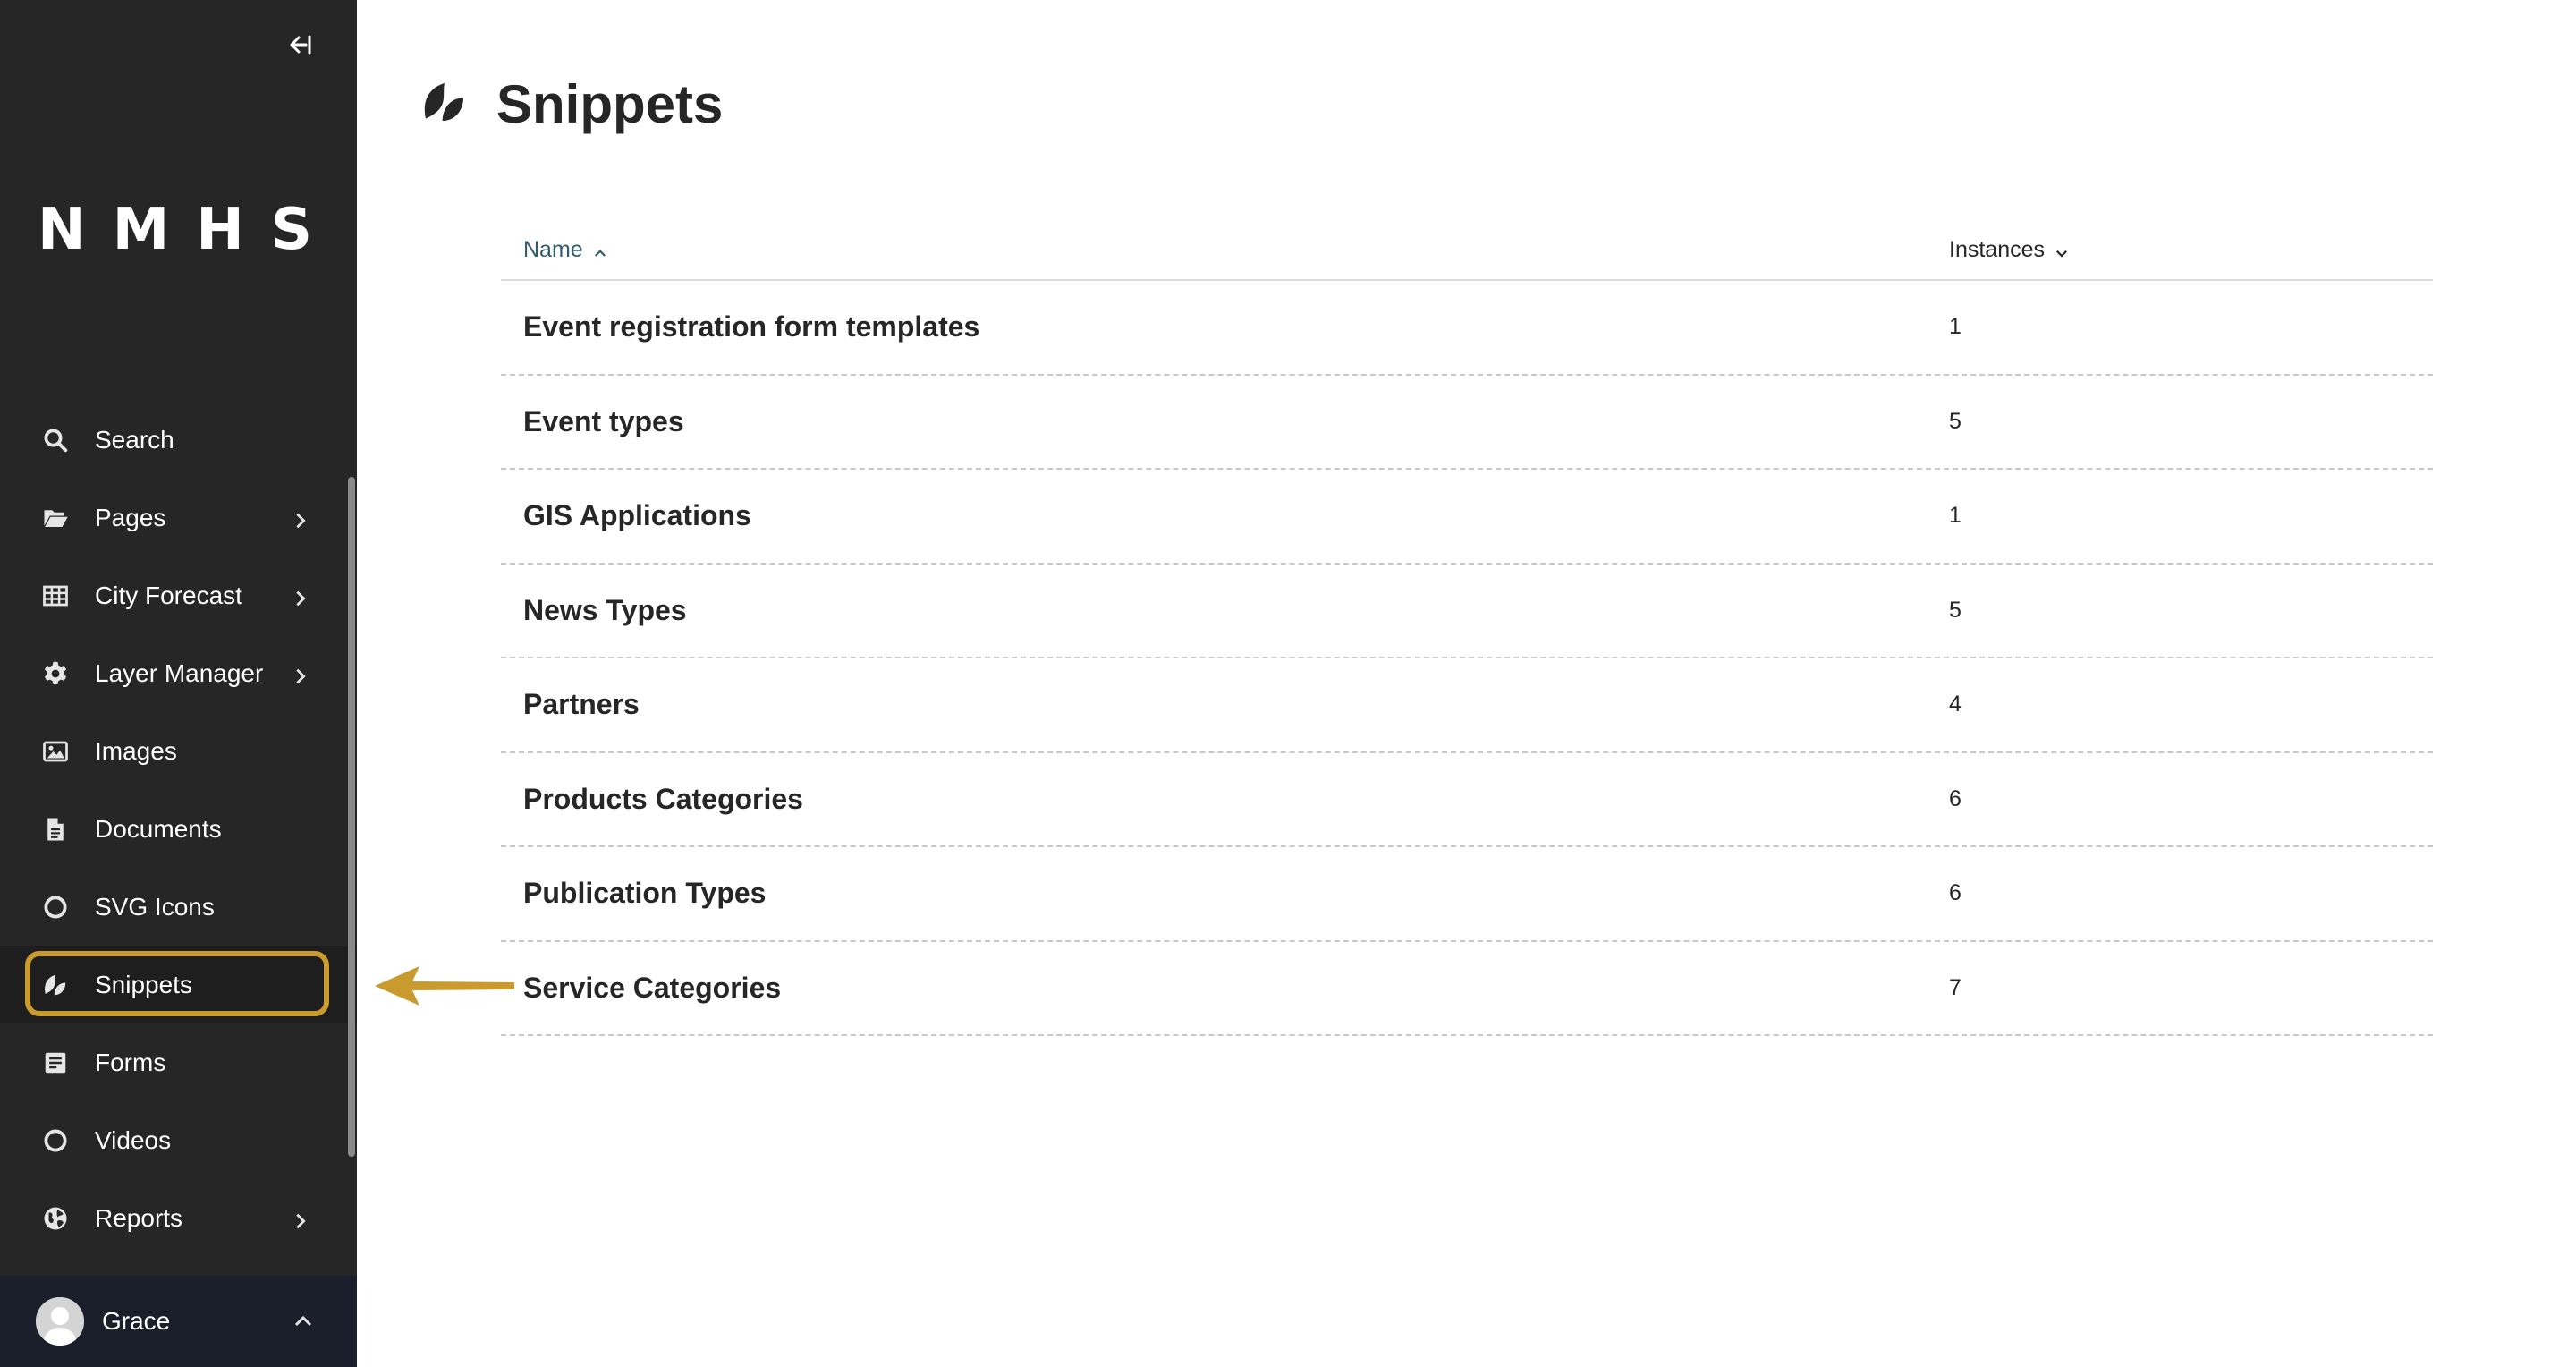 This screenshot has height=1367, width=2576. I want to click on column-header-label: Instances, so click(1997, 249).